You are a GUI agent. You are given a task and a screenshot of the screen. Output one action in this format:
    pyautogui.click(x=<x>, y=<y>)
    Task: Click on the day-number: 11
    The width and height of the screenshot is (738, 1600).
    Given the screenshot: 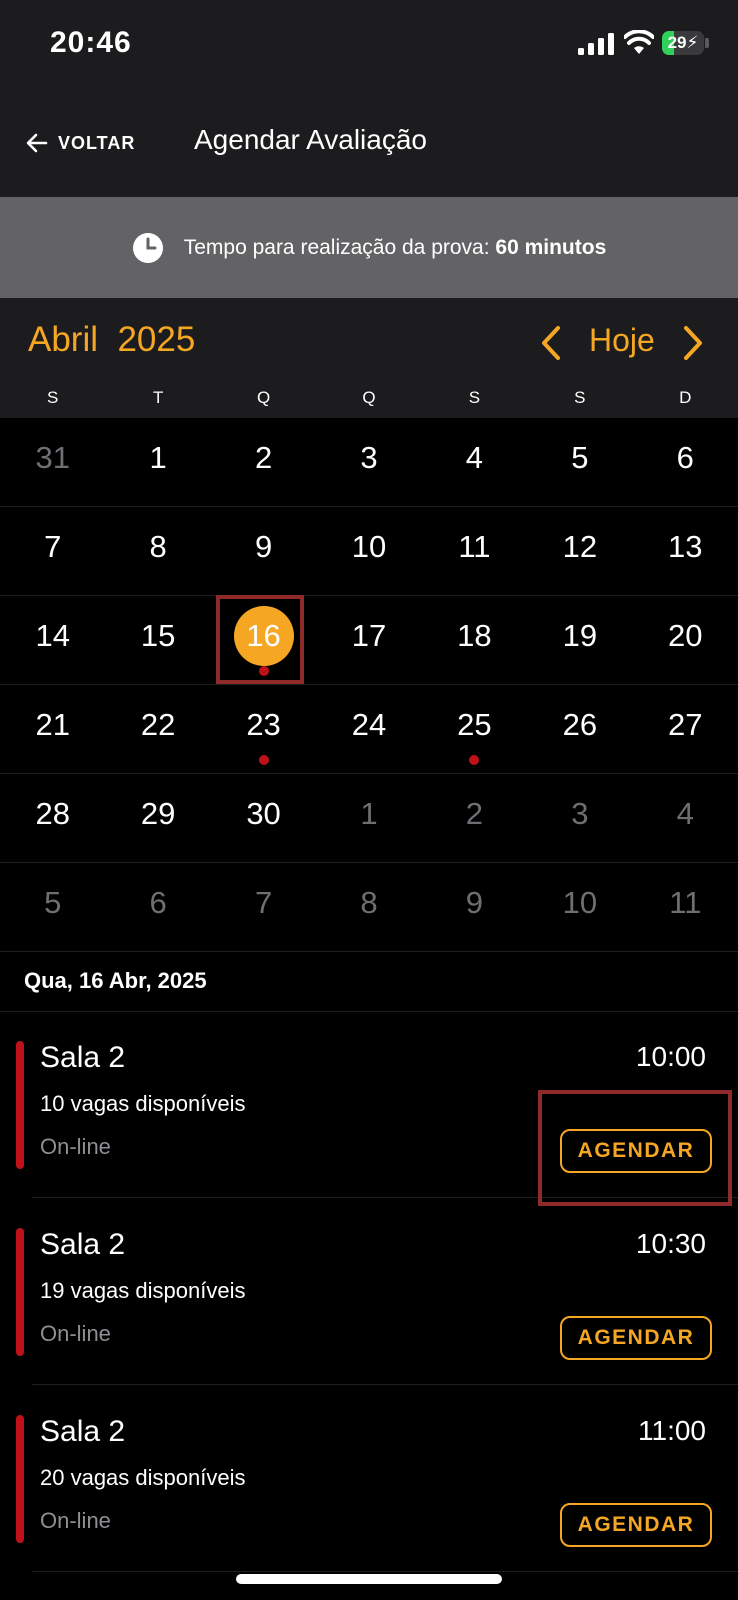 What is the action you would take?
    pyautogui.click(x=685, y=902)
    